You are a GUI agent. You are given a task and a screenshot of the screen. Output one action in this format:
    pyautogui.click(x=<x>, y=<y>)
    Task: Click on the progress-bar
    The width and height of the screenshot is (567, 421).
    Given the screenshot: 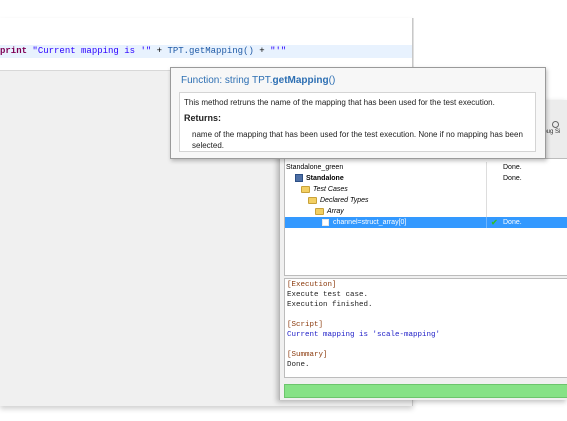 What is the action you would take?
    pyautogui.click(x=425, y=391)
    